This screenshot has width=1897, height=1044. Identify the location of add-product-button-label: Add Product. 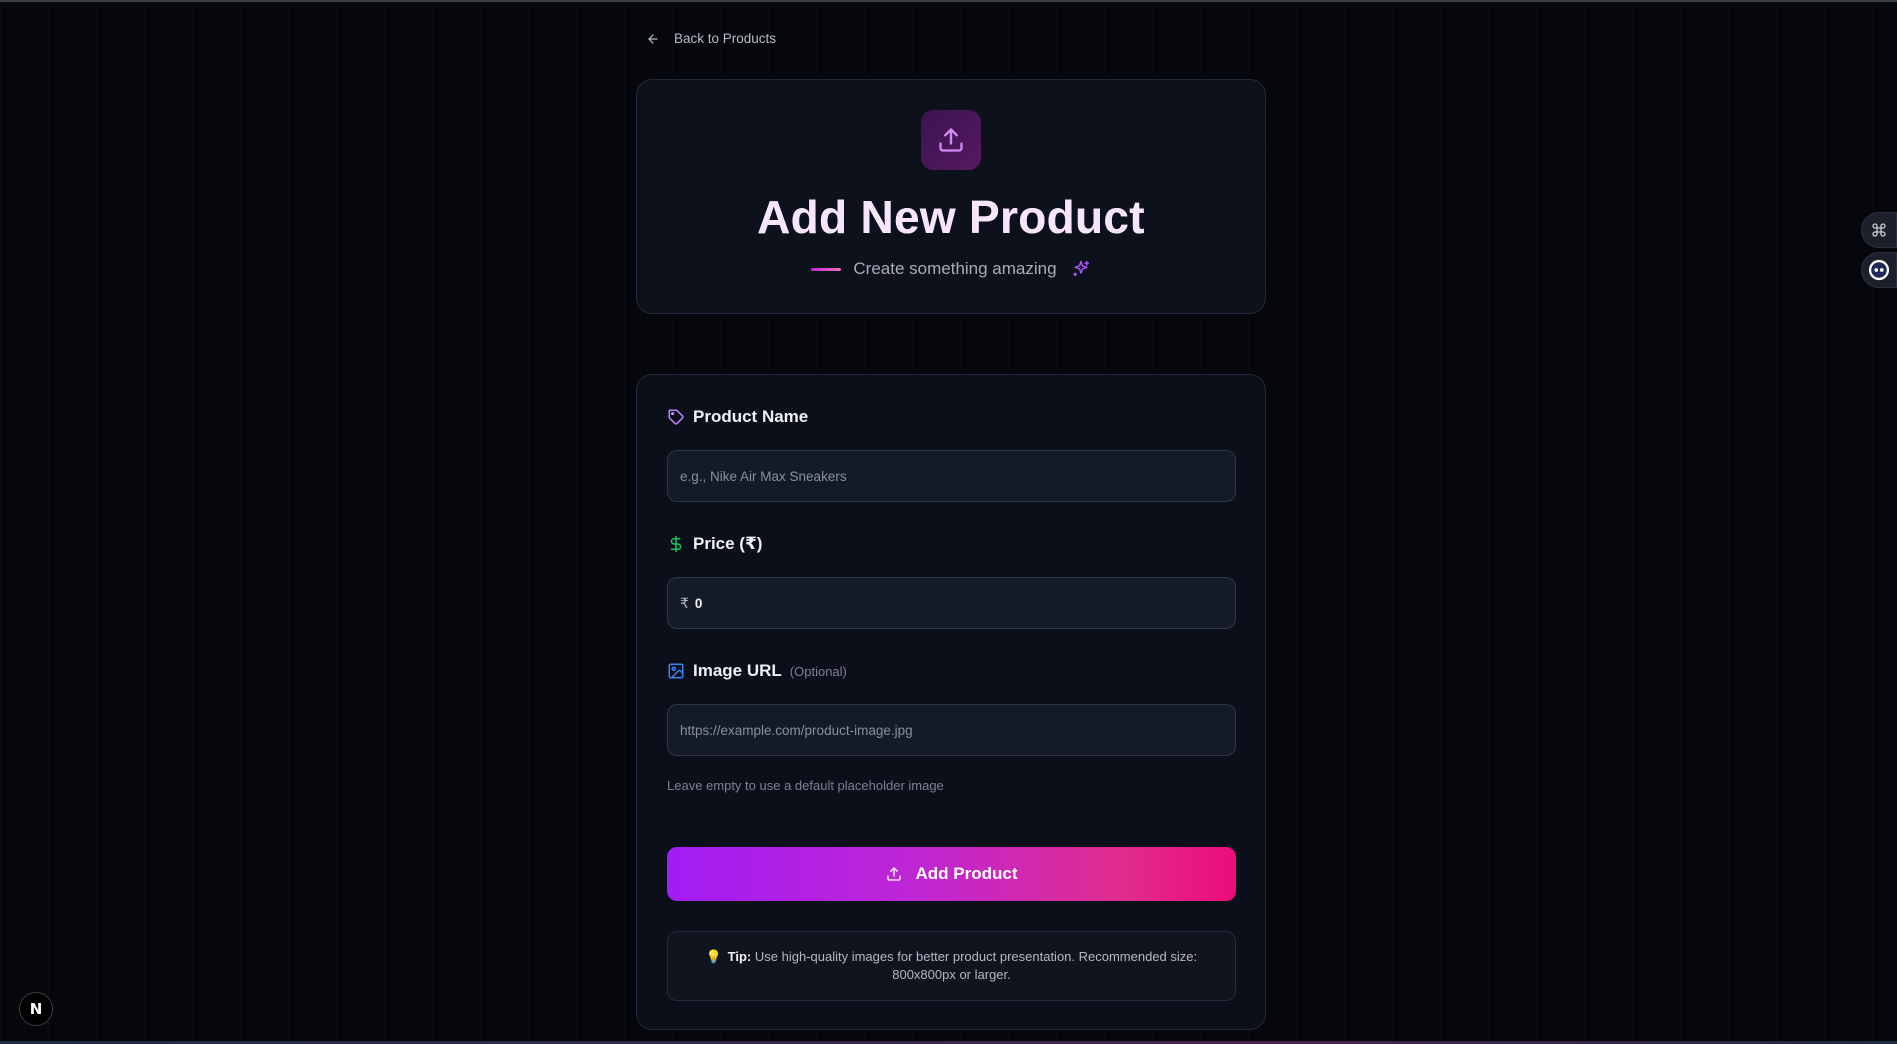
(966, 873).